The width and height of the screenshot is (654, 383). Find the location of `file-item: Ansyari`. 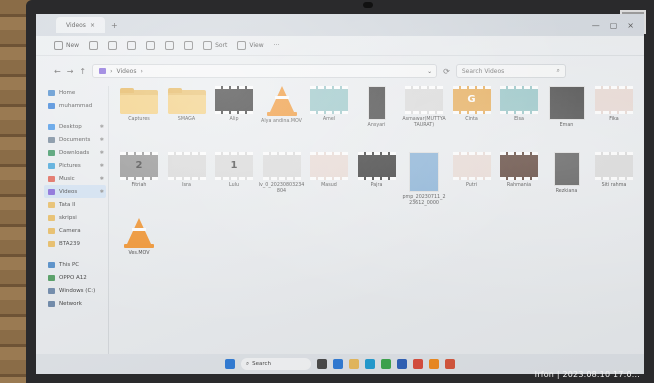

file-item: Ansyari is located at coordinates (377, 107).